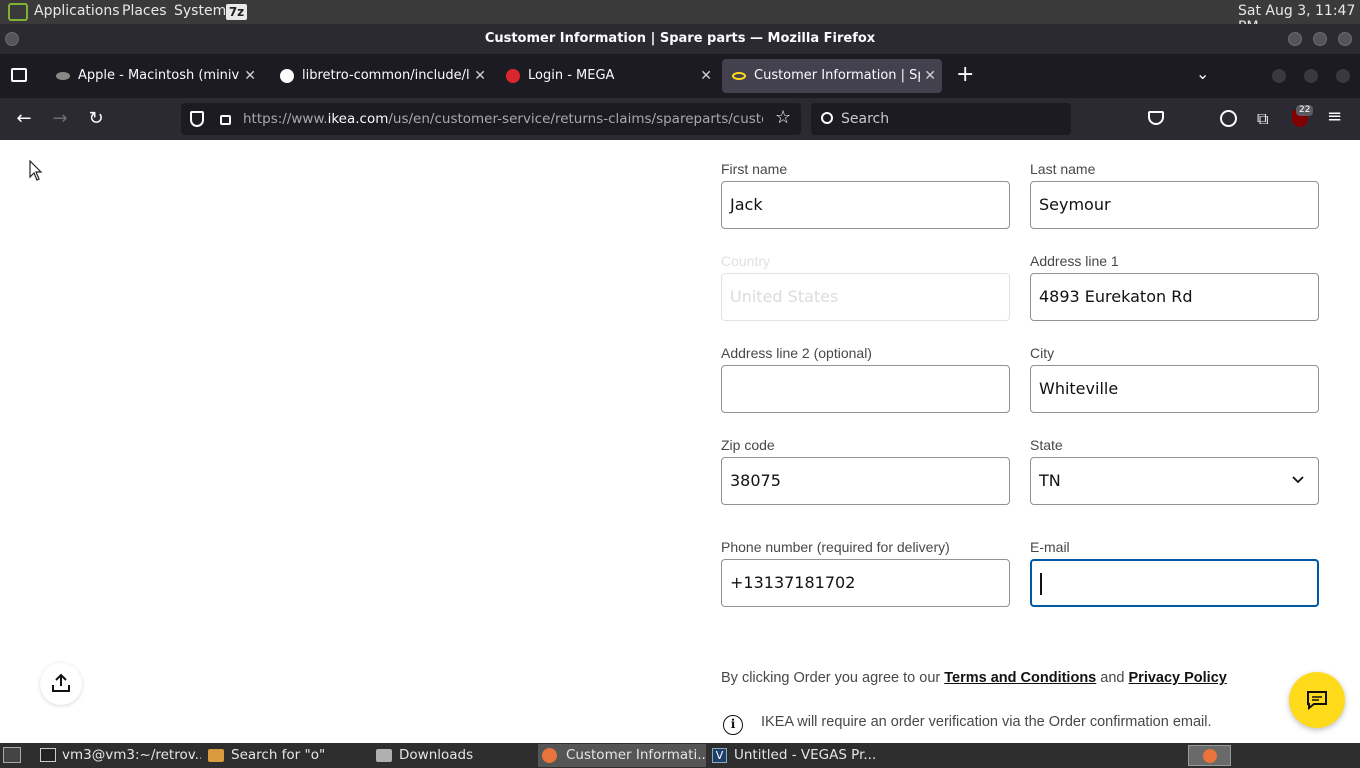  What do you see at coordinates (941, 119) in the screenshot?
I see `search-bar: Search` at bounding box center [941, 119].